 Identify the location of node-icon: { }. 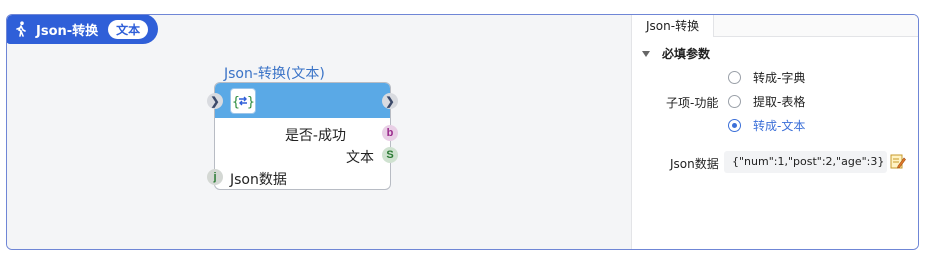
(243, 101).